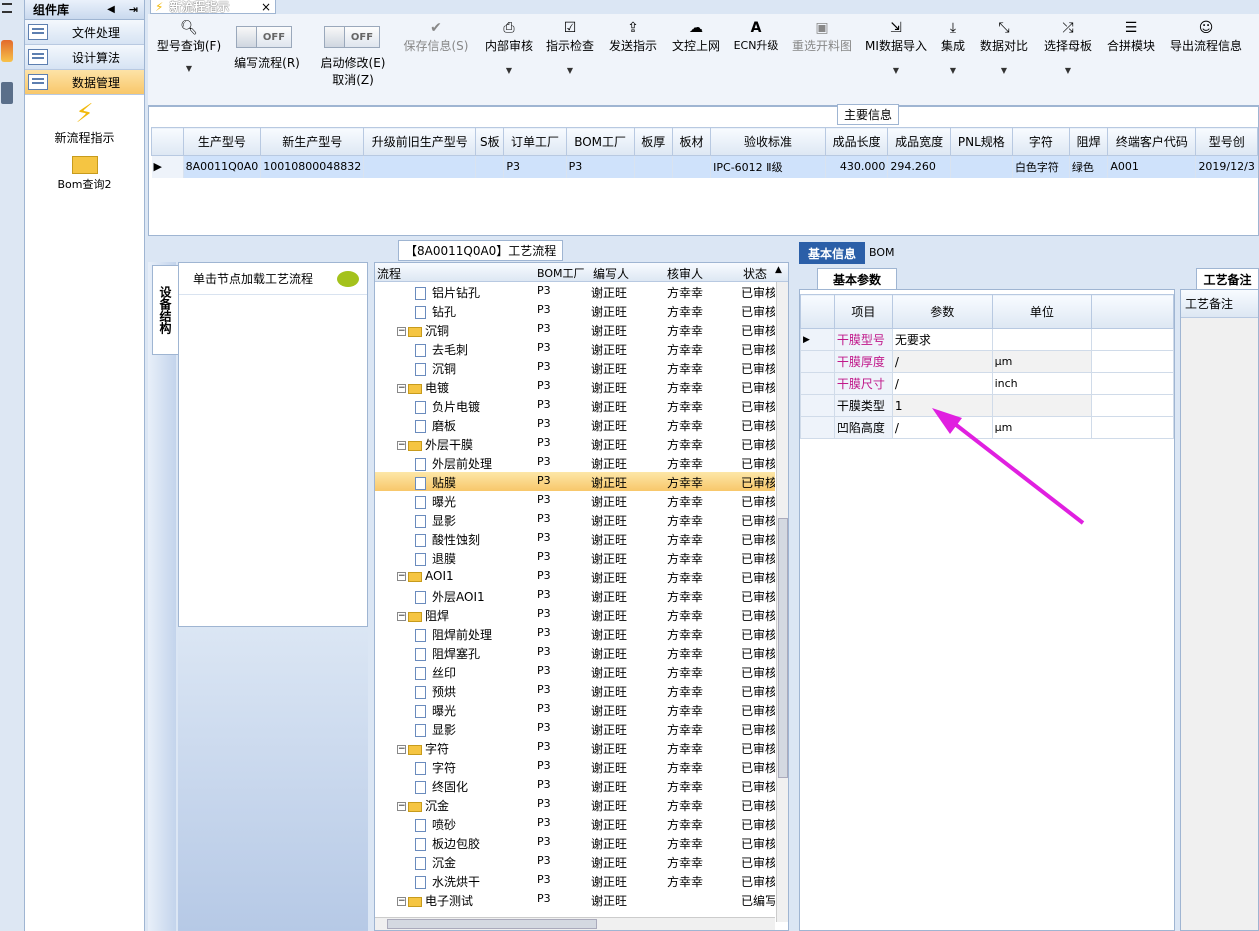  What do you see at coordinates (1042, 361) in the screenshot?
I see `unit-cell: μm` at bounding box center [1042, 361].